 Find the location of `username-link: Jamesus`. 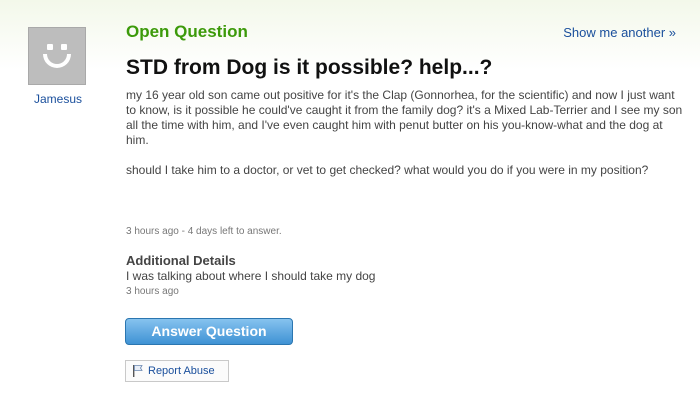

username-link: Jamesus is located at coordinates (58, 99).